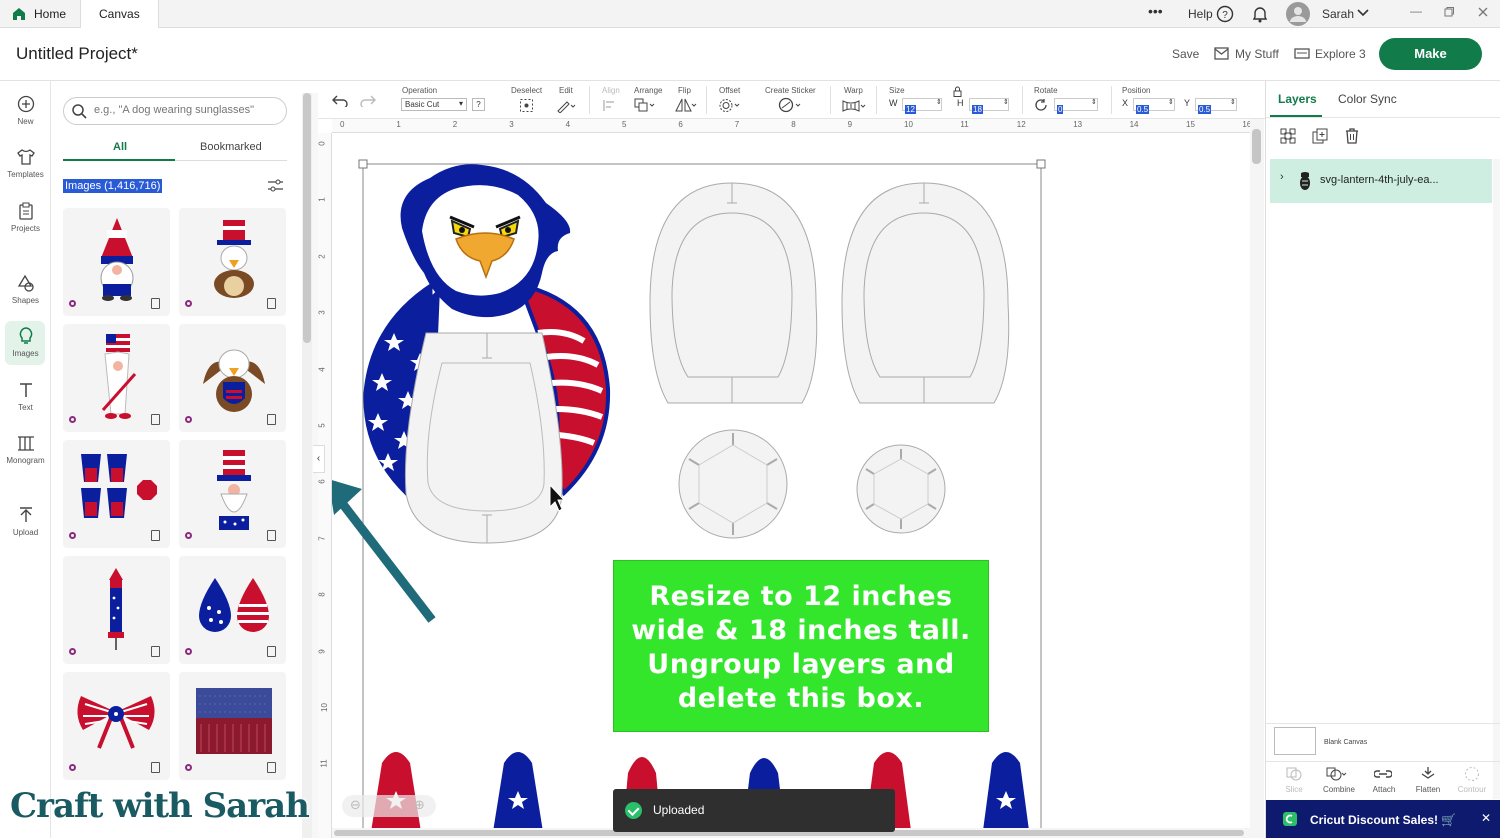 The width and height of the screenshot is (1500, 838). What do you see at coordinates (307, 465) in the screenshot?
I see `panel-scrollbar` at bounding box center [307, 465].